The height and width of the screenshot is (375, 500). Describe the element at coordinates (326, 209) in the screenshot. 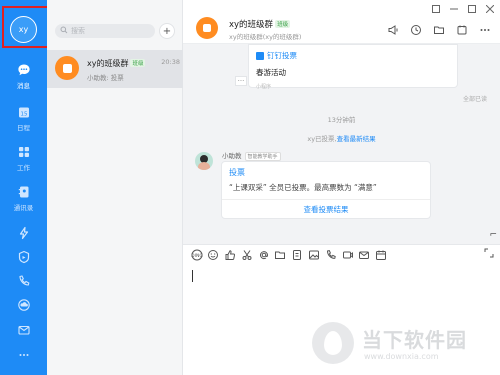

I see `view-vote-results-button: 查看投票结果` at that location.